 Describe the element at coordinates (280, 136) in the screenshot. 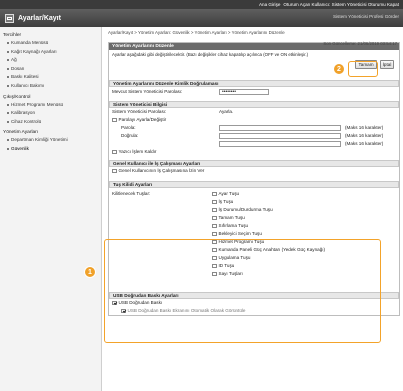

I see `confirm-field` at that location.